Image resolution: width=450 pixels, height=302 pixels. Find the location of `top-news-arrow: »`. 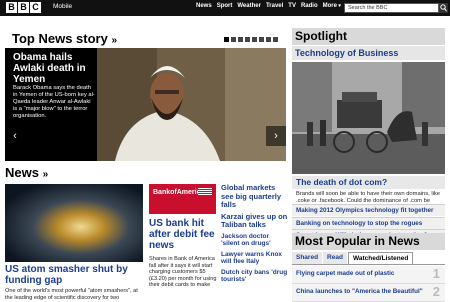

top-news-arrow: » is located at coordinates (114, 40).